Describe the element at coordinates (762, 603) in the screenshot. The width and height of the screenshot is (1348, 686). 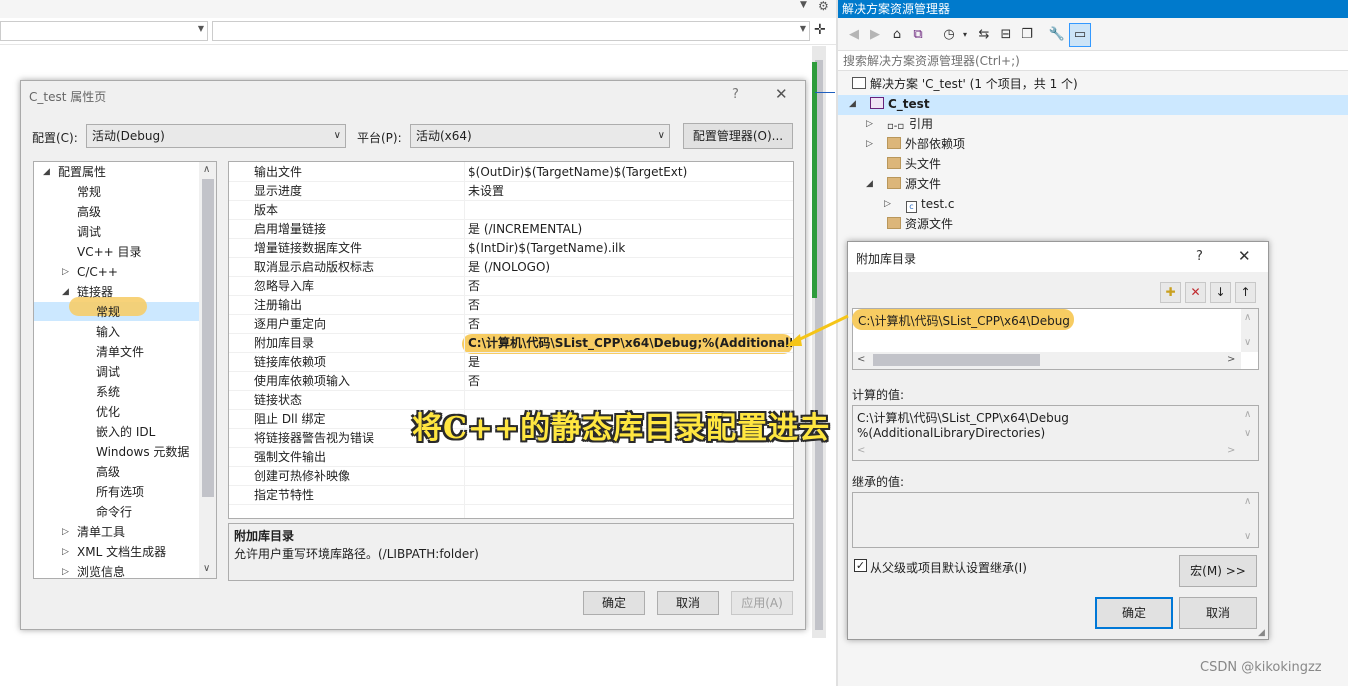
I see `apply-button: 应用(A)` at that location.